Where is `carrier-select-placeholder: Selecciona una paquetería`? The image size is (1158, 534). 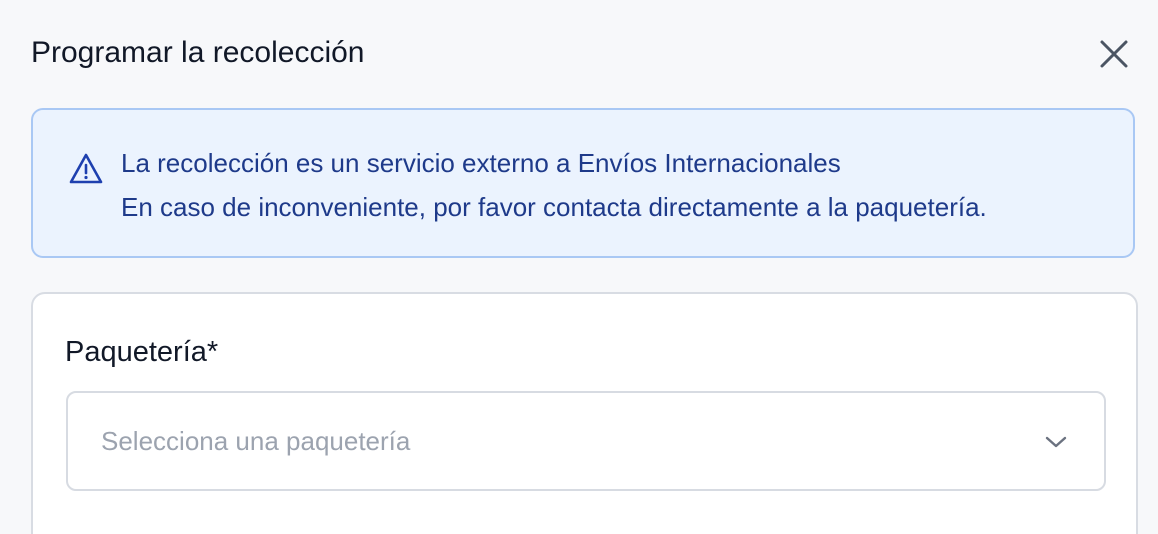 carrier-select-placeholder: Selecciona una paquetería is located at coordinates (256, 441).